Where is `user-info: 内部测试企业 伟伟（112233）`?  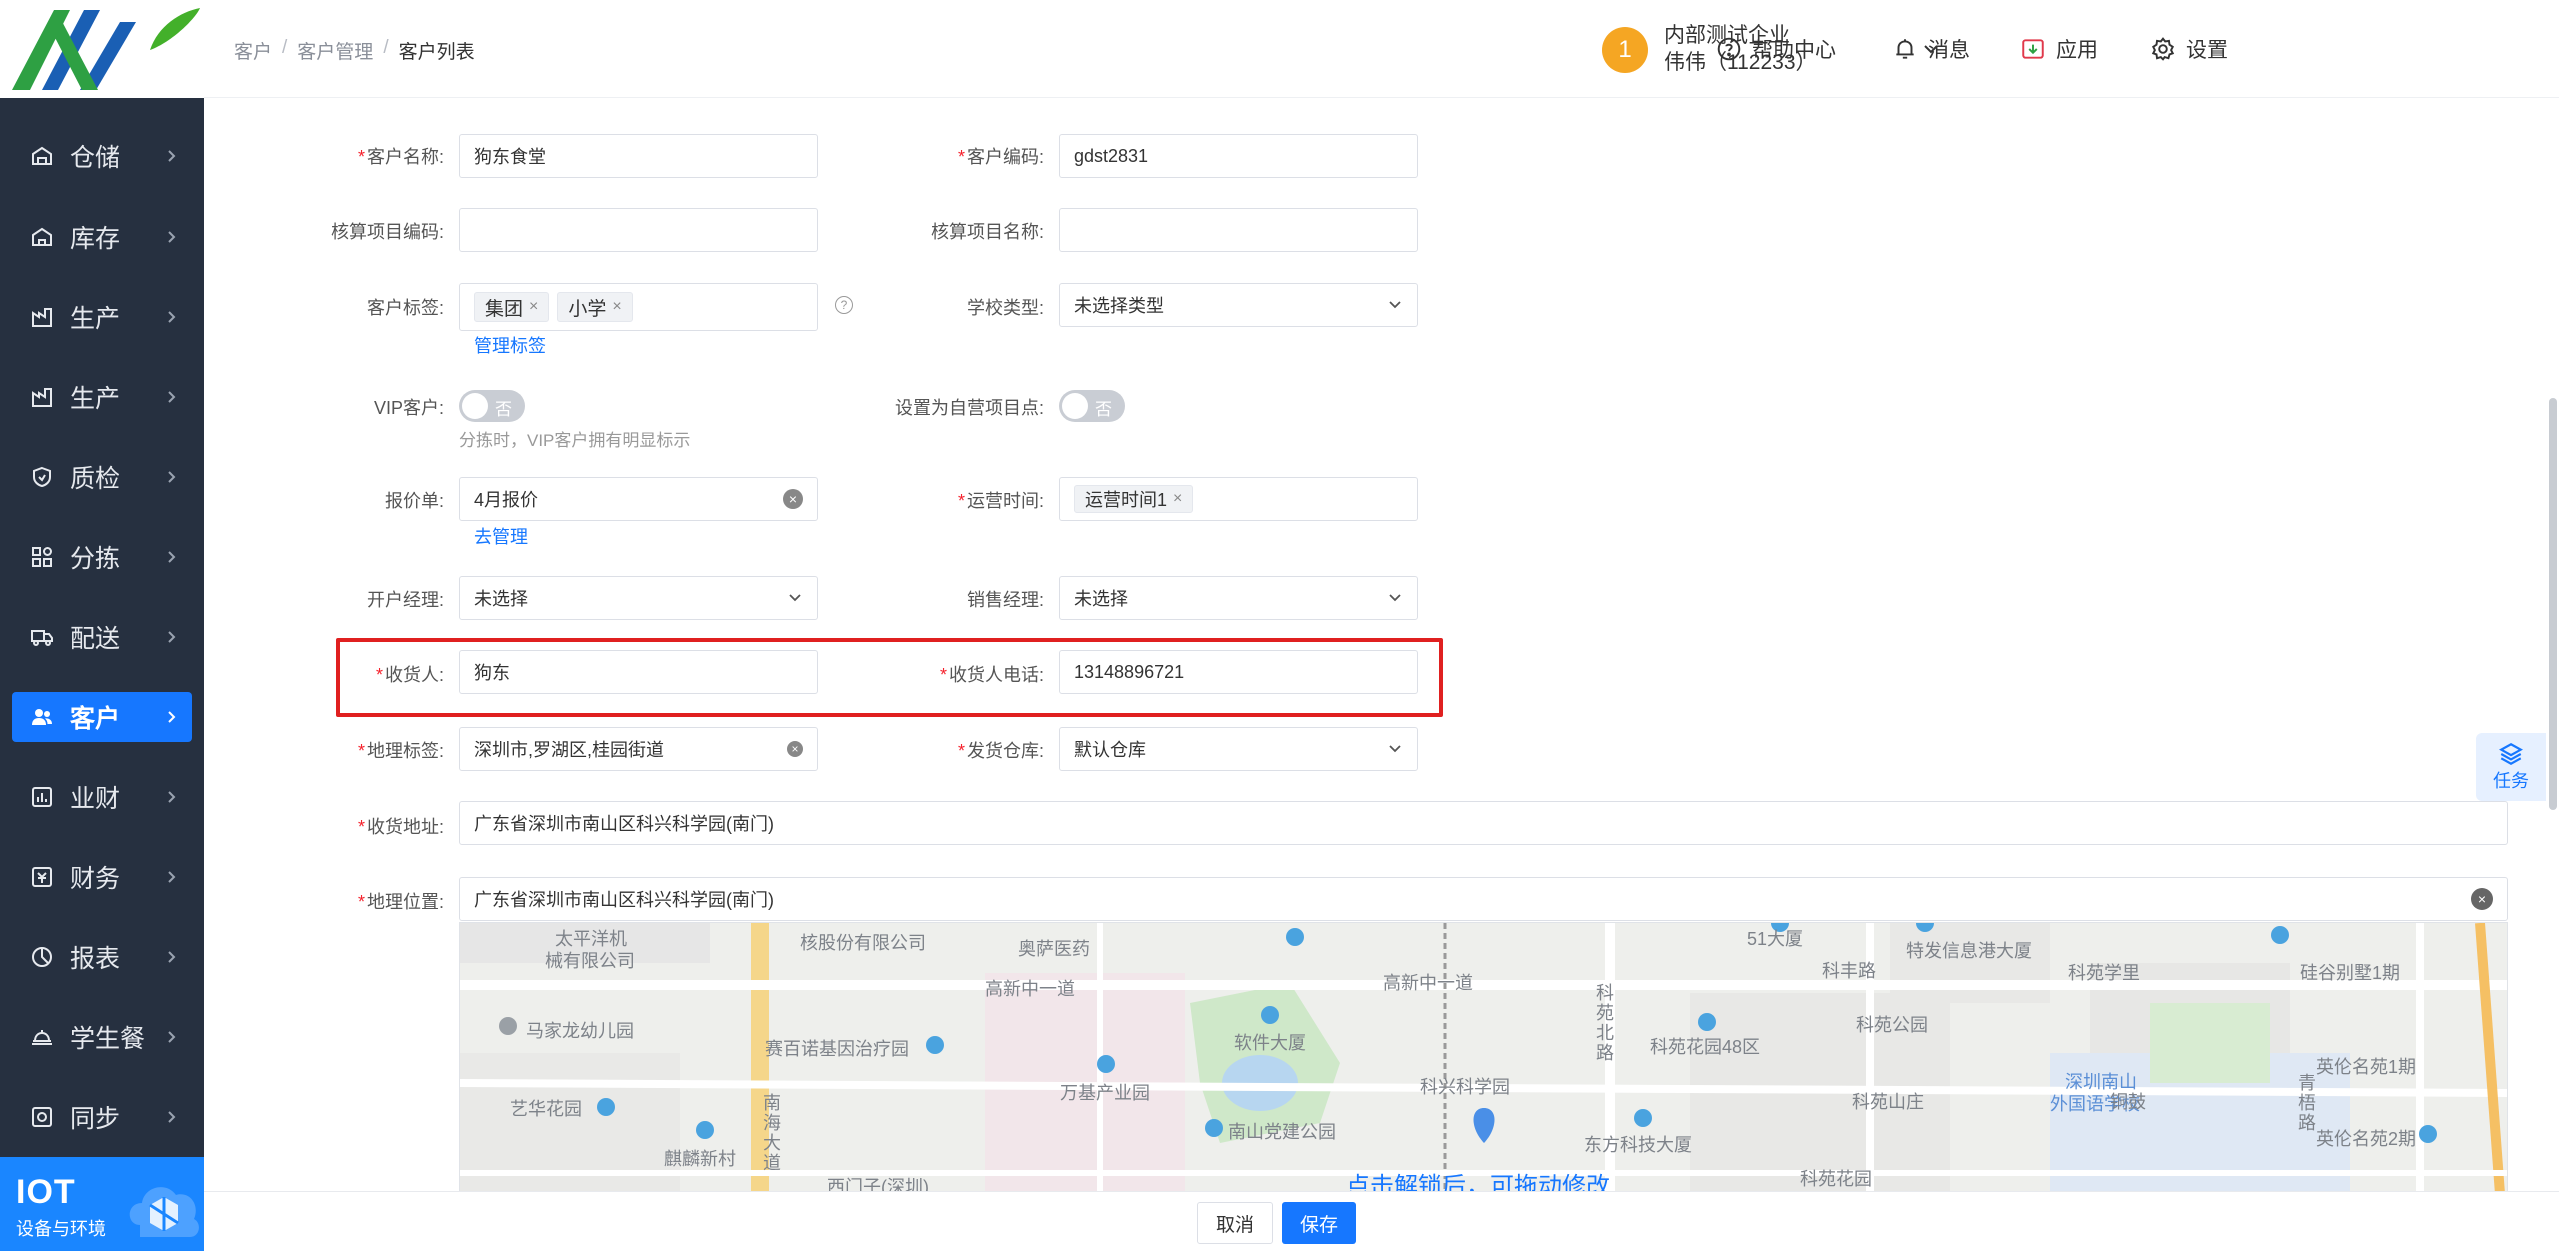
user-info: 内部测试企业 伟伟（112233） is located at coordinates (1740, 49).